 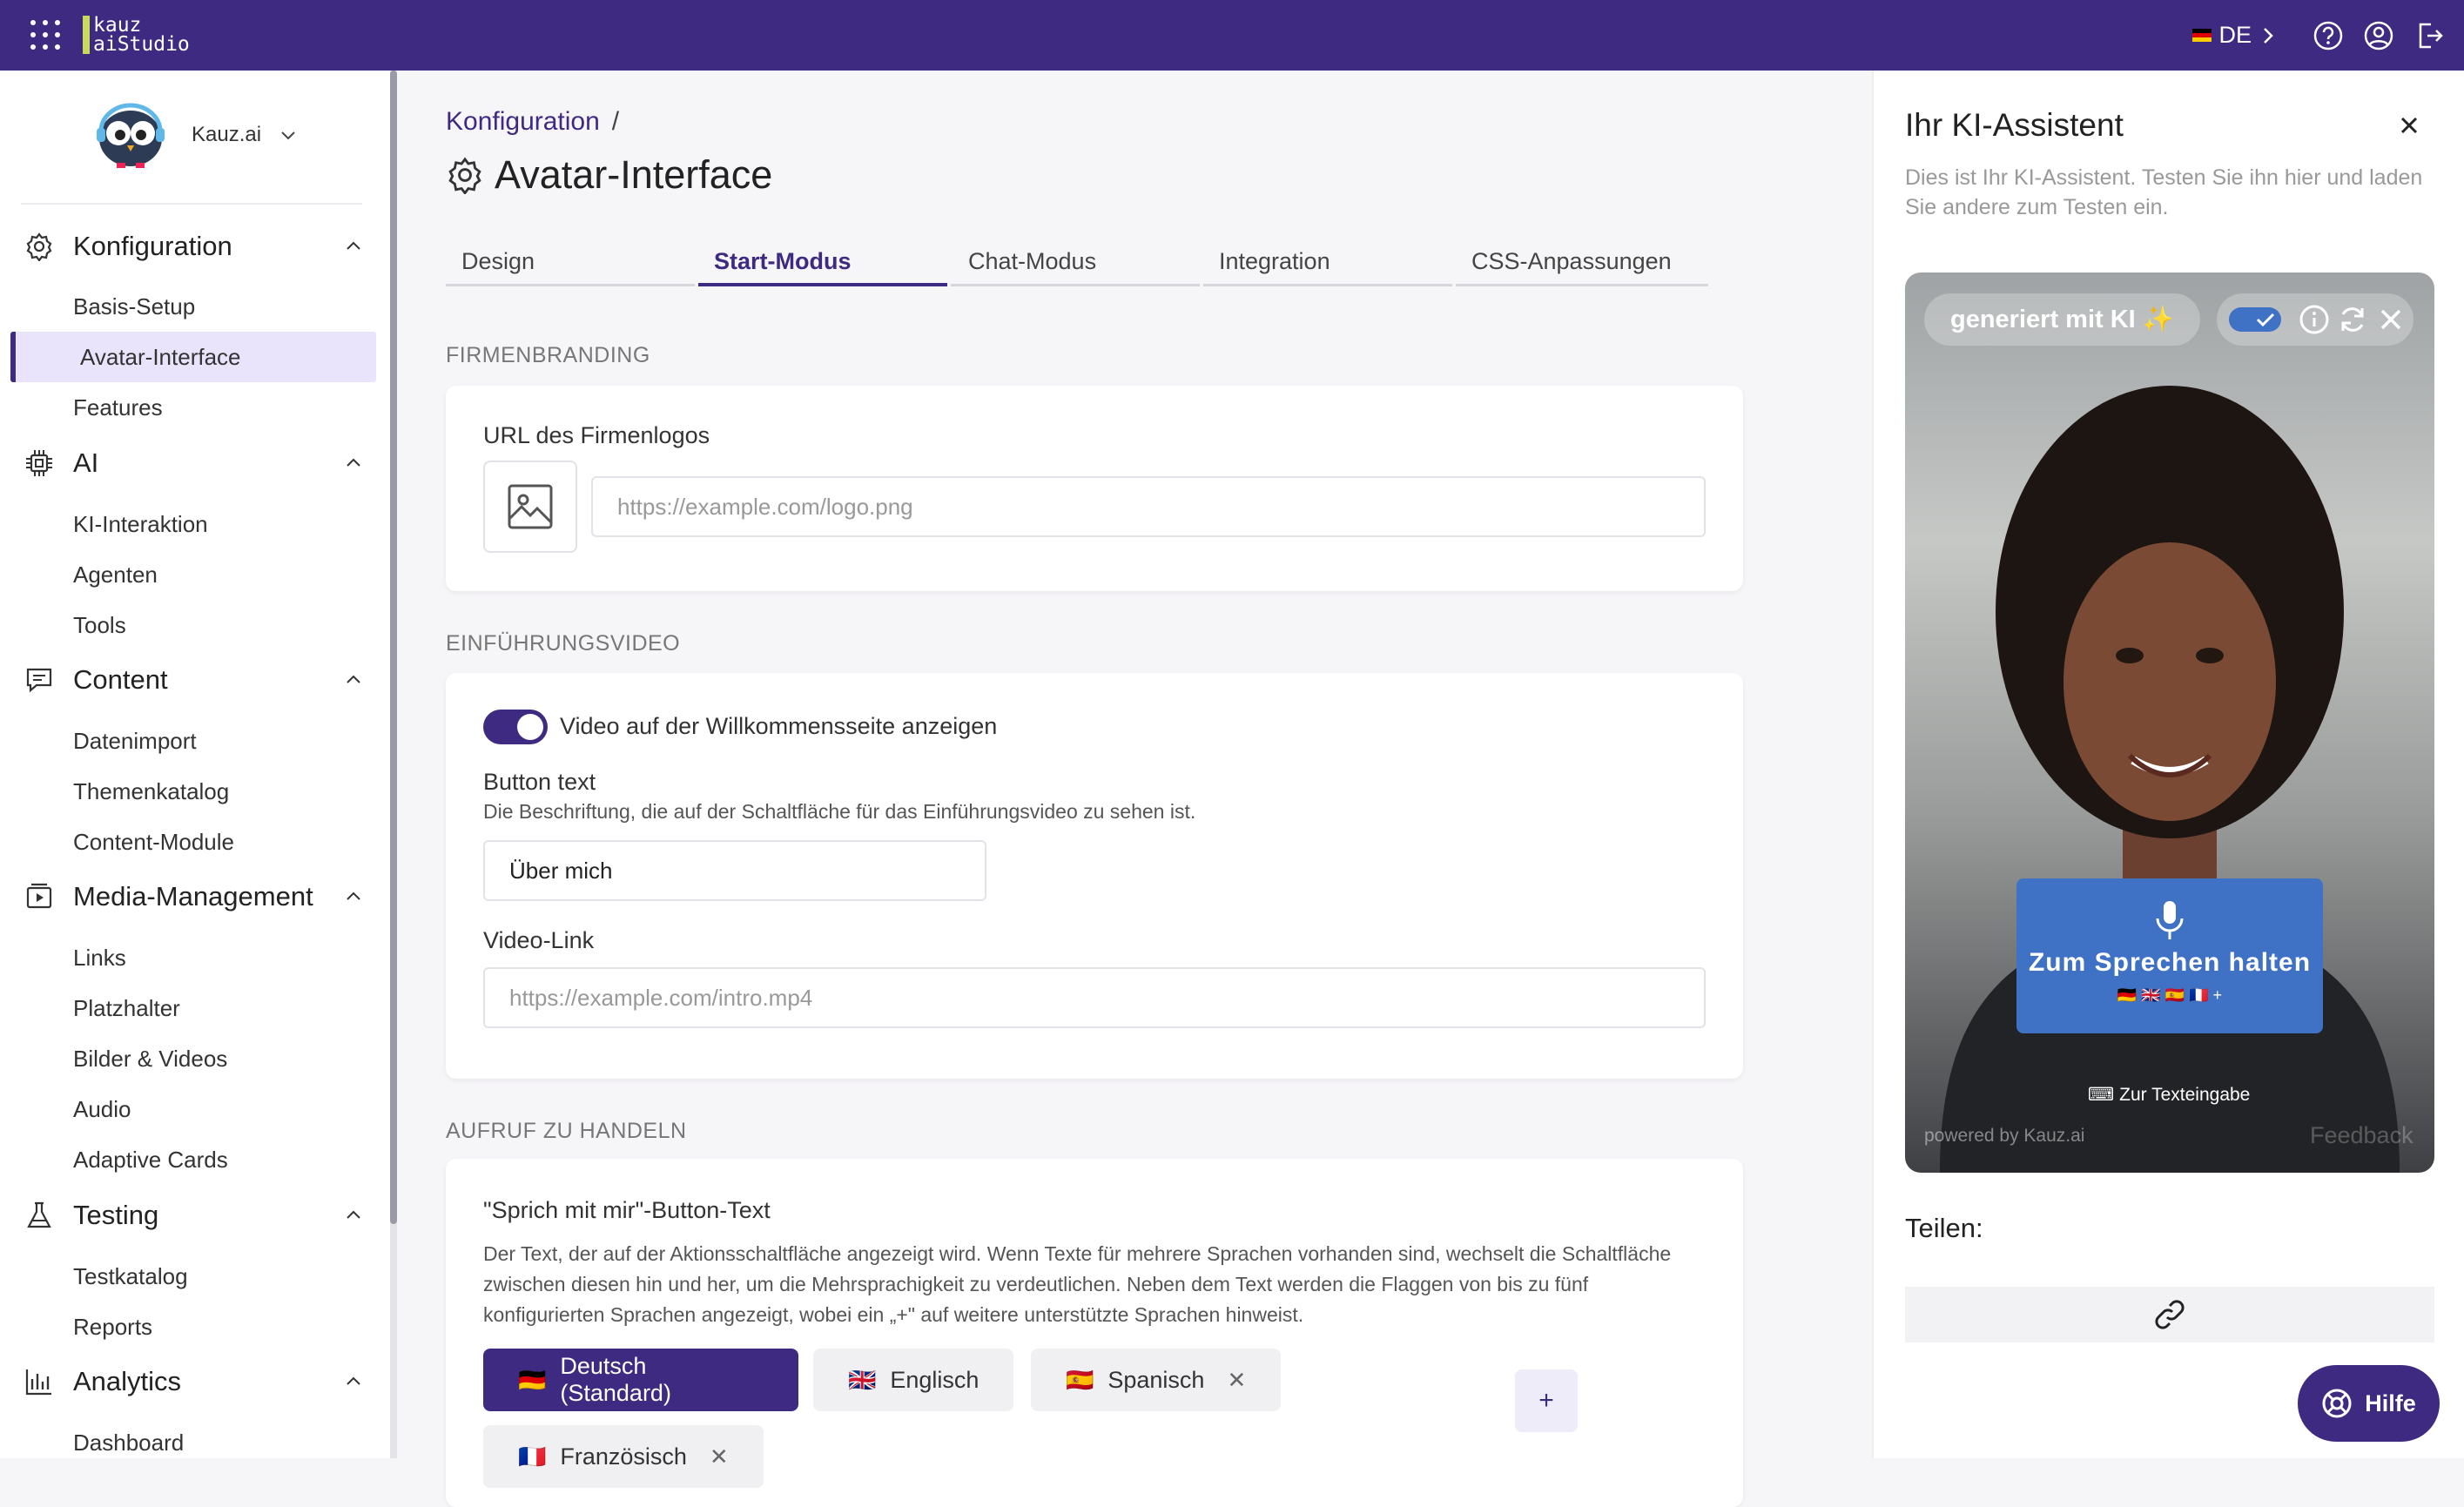 What do you see at coordinates (566, 1131) in the screenshot?
I see `section-label-aufruf: AUFRUF ZU HANDELN` at bounding box center [566, 1131].